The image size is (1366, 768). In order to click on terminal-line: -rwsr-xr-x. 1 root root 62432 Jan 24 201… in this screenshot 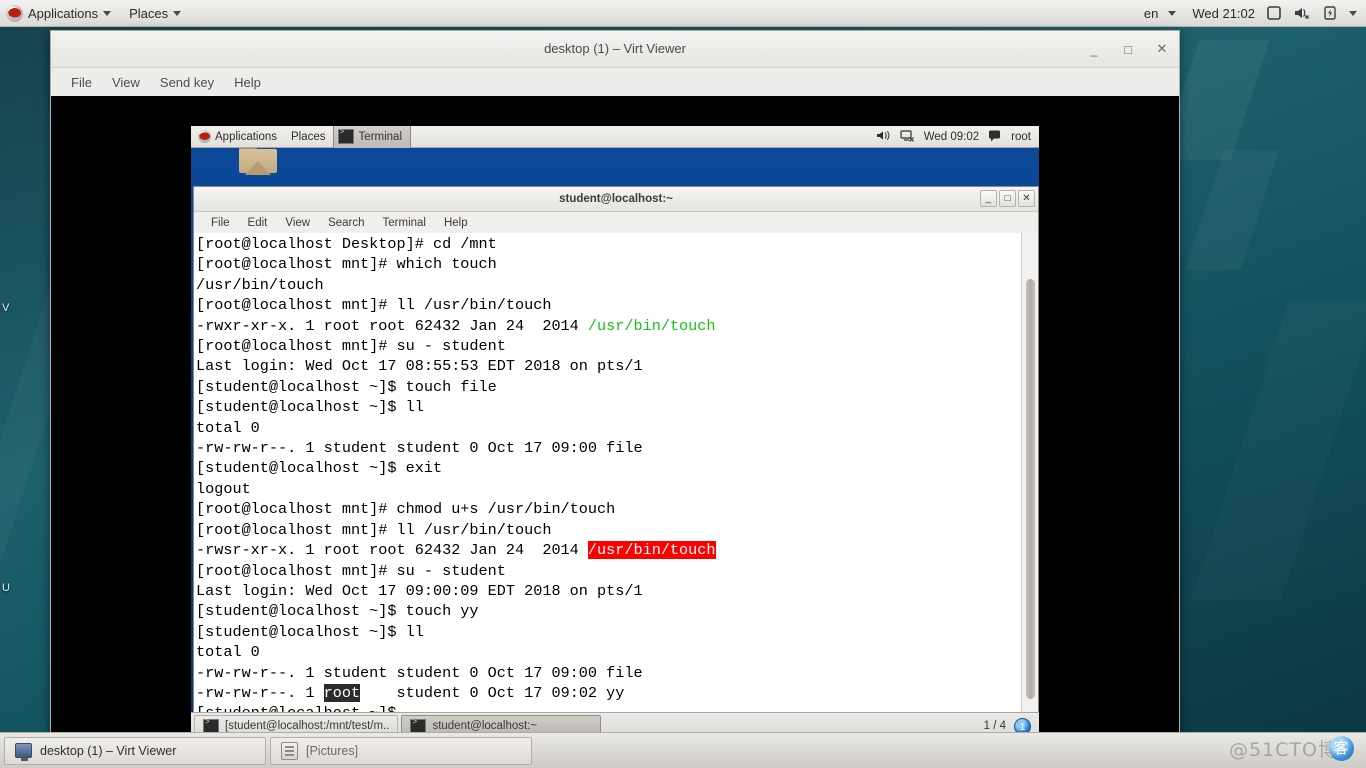, I will do `click(606, 550)`.